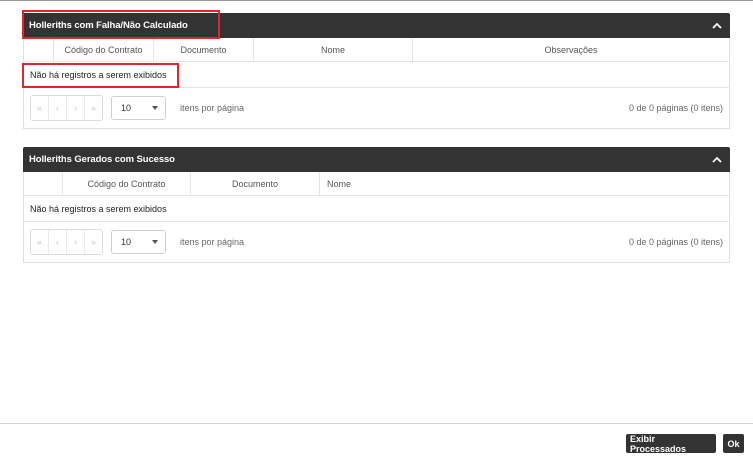 This screenshot has width=753, height=457. I want to click on failed-panel-title: Holleriths com Falha/Não Calculado, so click(108, 25).